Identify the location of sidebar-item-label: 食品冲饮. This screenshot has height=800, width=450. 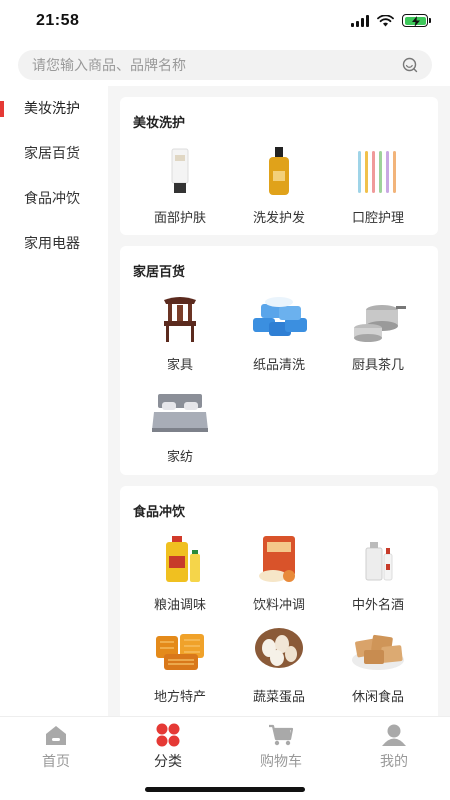
(52, 198).